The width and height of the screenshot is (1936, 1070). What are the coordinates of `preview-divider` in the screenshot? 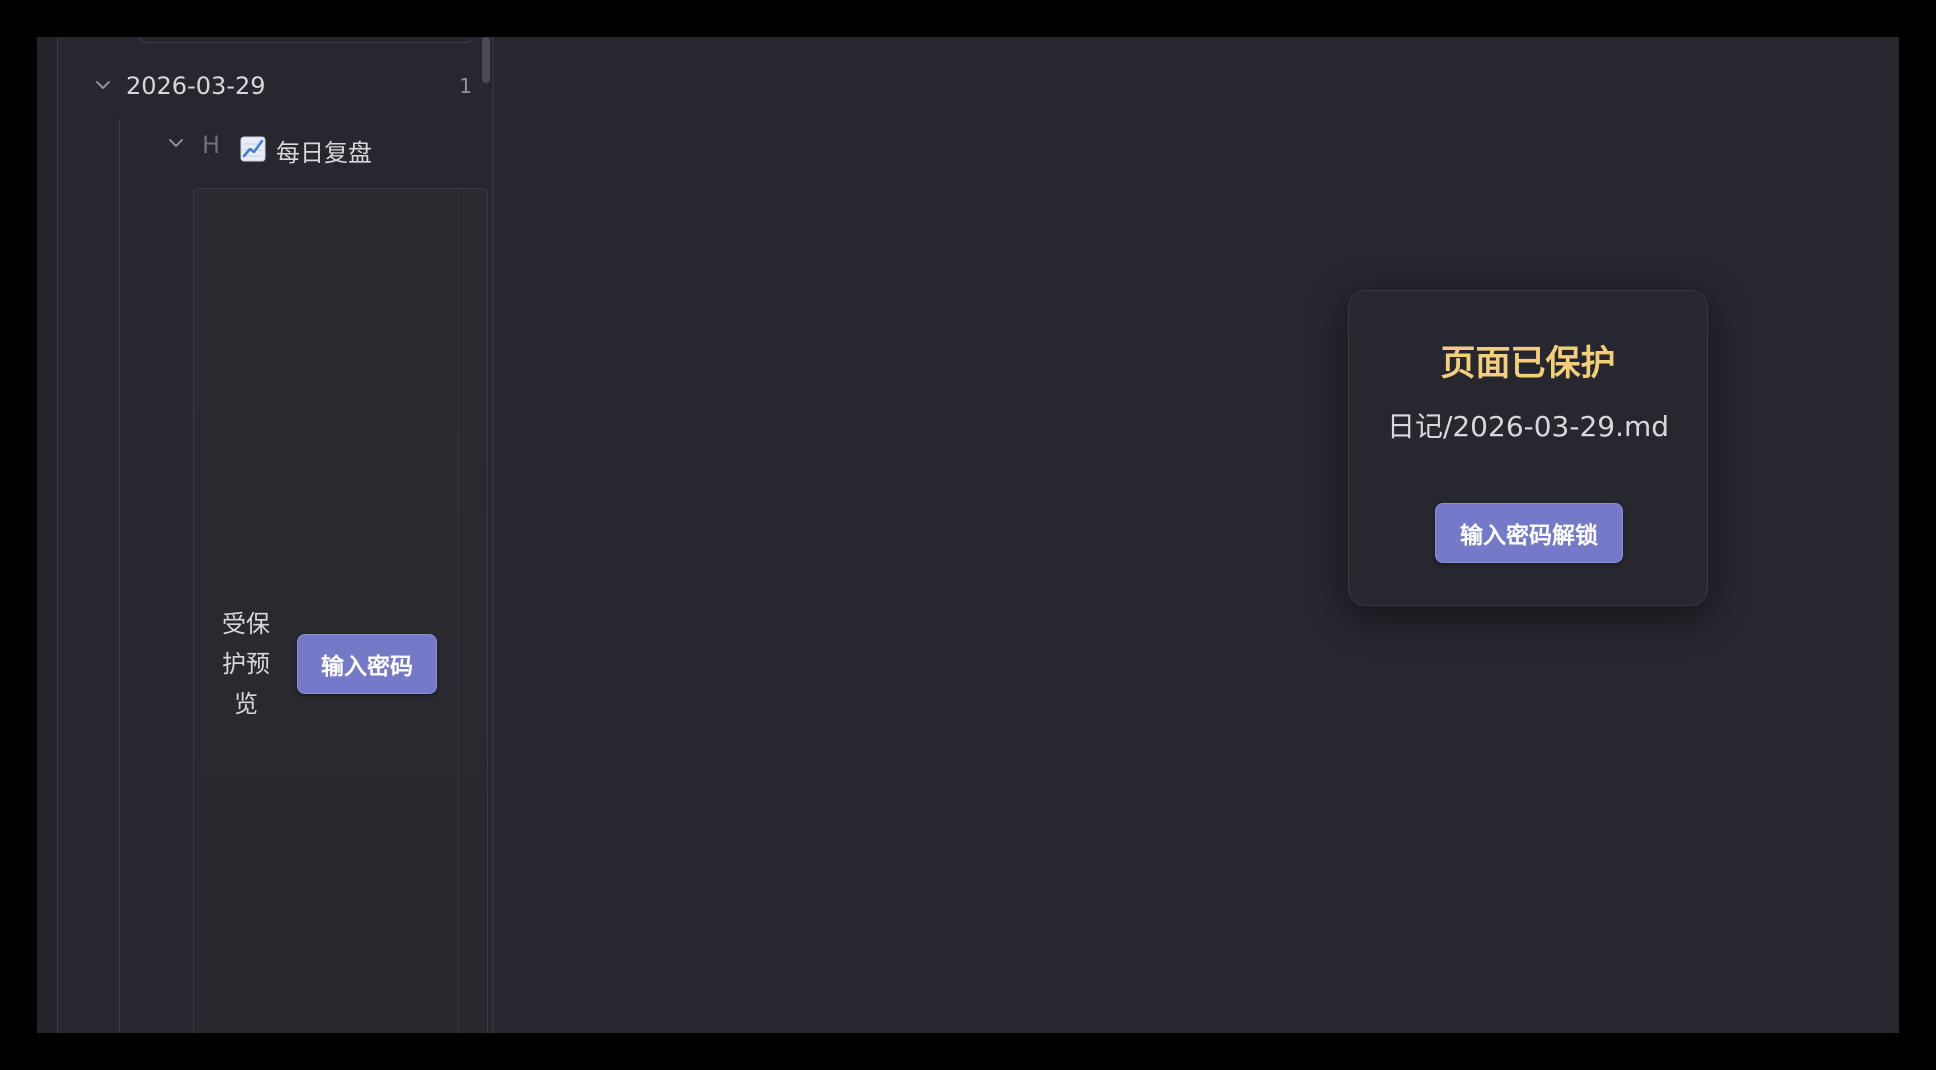 It's located at (458, 611).